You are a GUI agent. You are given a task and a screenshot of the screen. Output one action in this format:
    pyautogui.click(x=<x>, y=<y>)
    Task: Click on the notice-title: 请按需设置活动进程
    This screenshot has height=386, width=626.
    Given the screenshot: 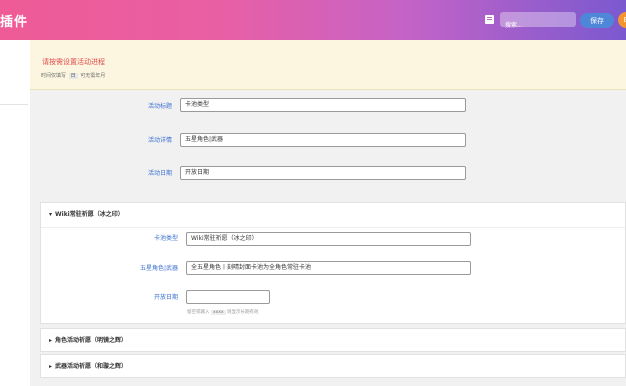 What is the action you would take?
    pyautogui.click(x=73, y=62)
    